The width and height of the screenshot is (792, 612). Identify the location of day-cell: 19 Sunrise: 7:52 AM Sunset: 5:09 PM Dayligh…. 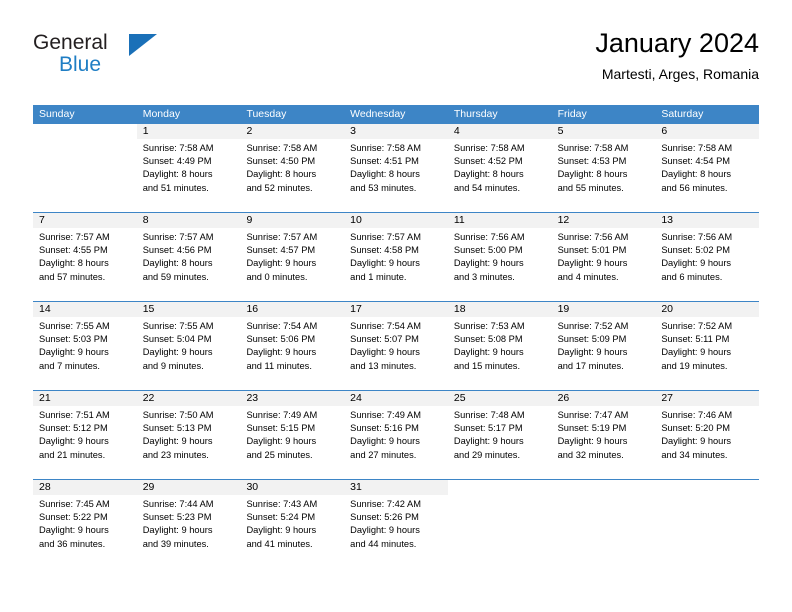
(603, 343).